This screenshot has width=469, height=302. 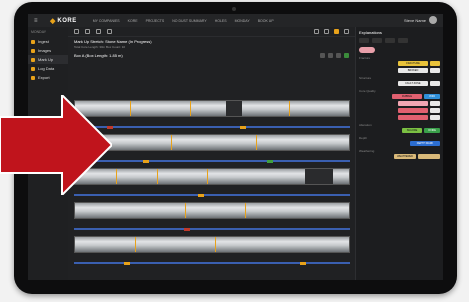 I want to click on user-menu: Steve Name, so click(x=420, y=20).